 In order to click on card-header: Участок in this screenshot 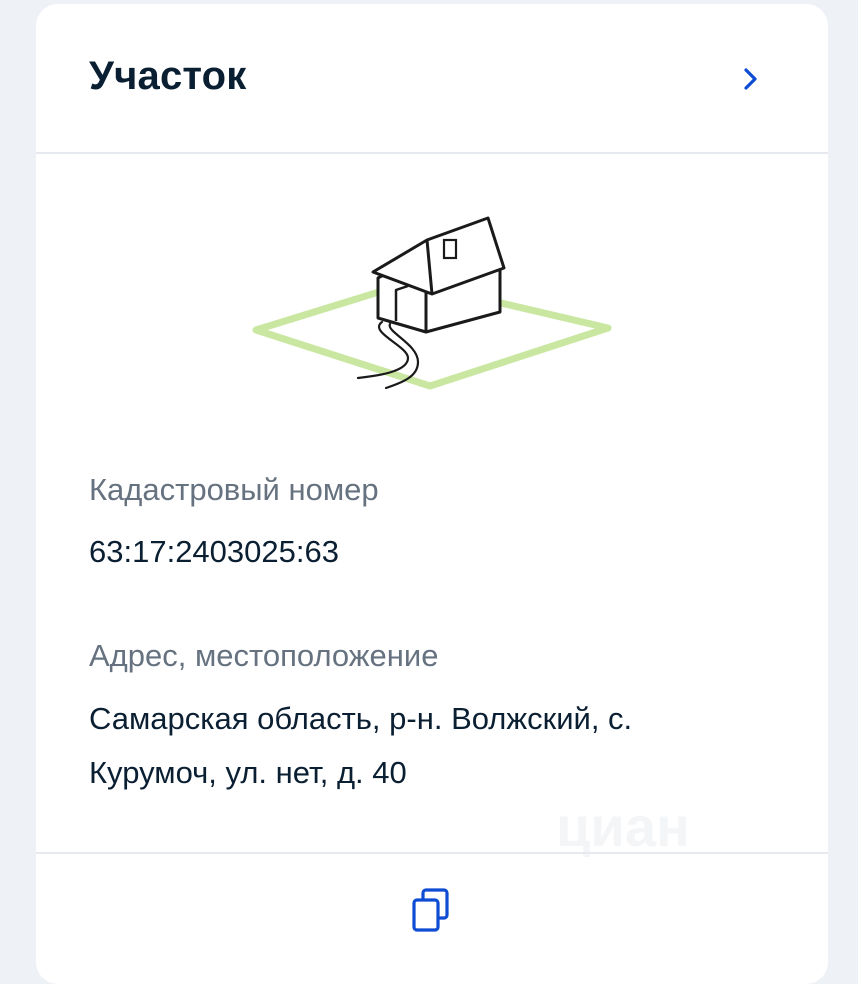, I will do `click(432, 79)`.